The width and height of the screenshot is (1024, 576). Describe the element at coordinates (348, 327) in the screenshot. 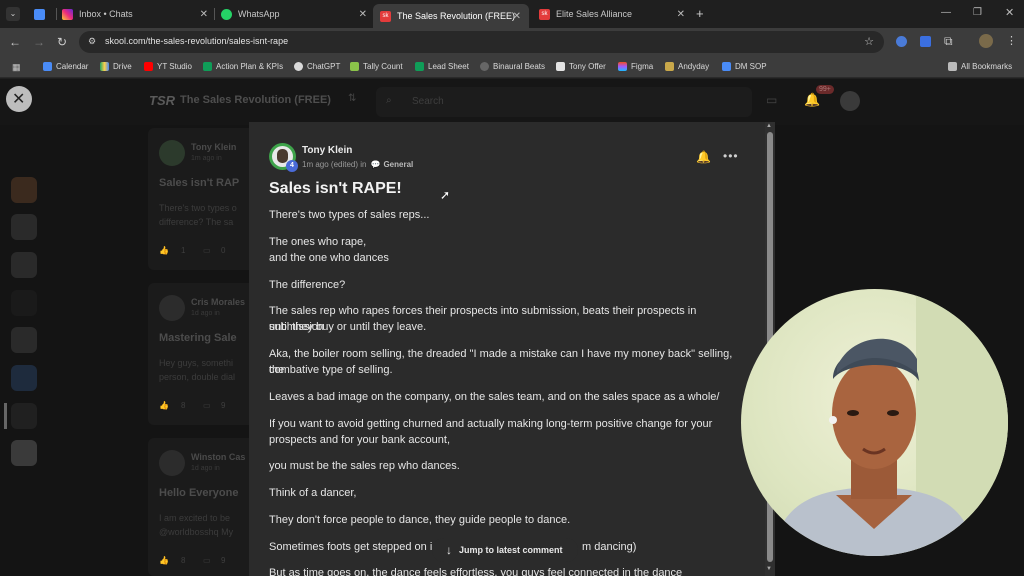

I see `post-paragraph: until they buy or until they leave.` at that location.